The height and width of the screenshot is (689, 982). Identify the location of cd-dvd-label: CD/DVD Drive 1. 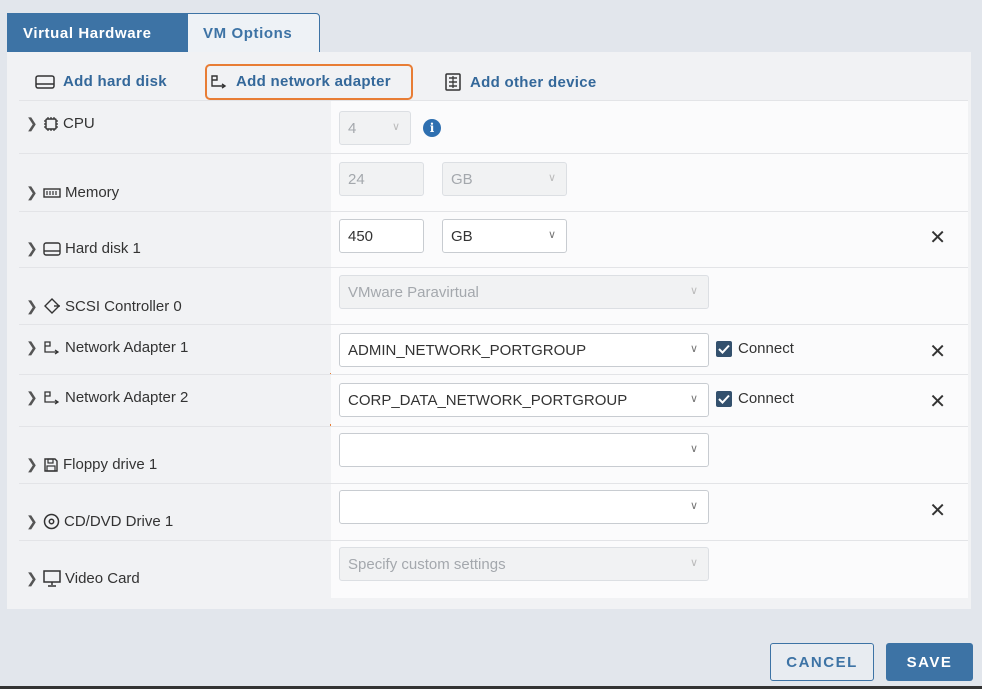
(119, 521).